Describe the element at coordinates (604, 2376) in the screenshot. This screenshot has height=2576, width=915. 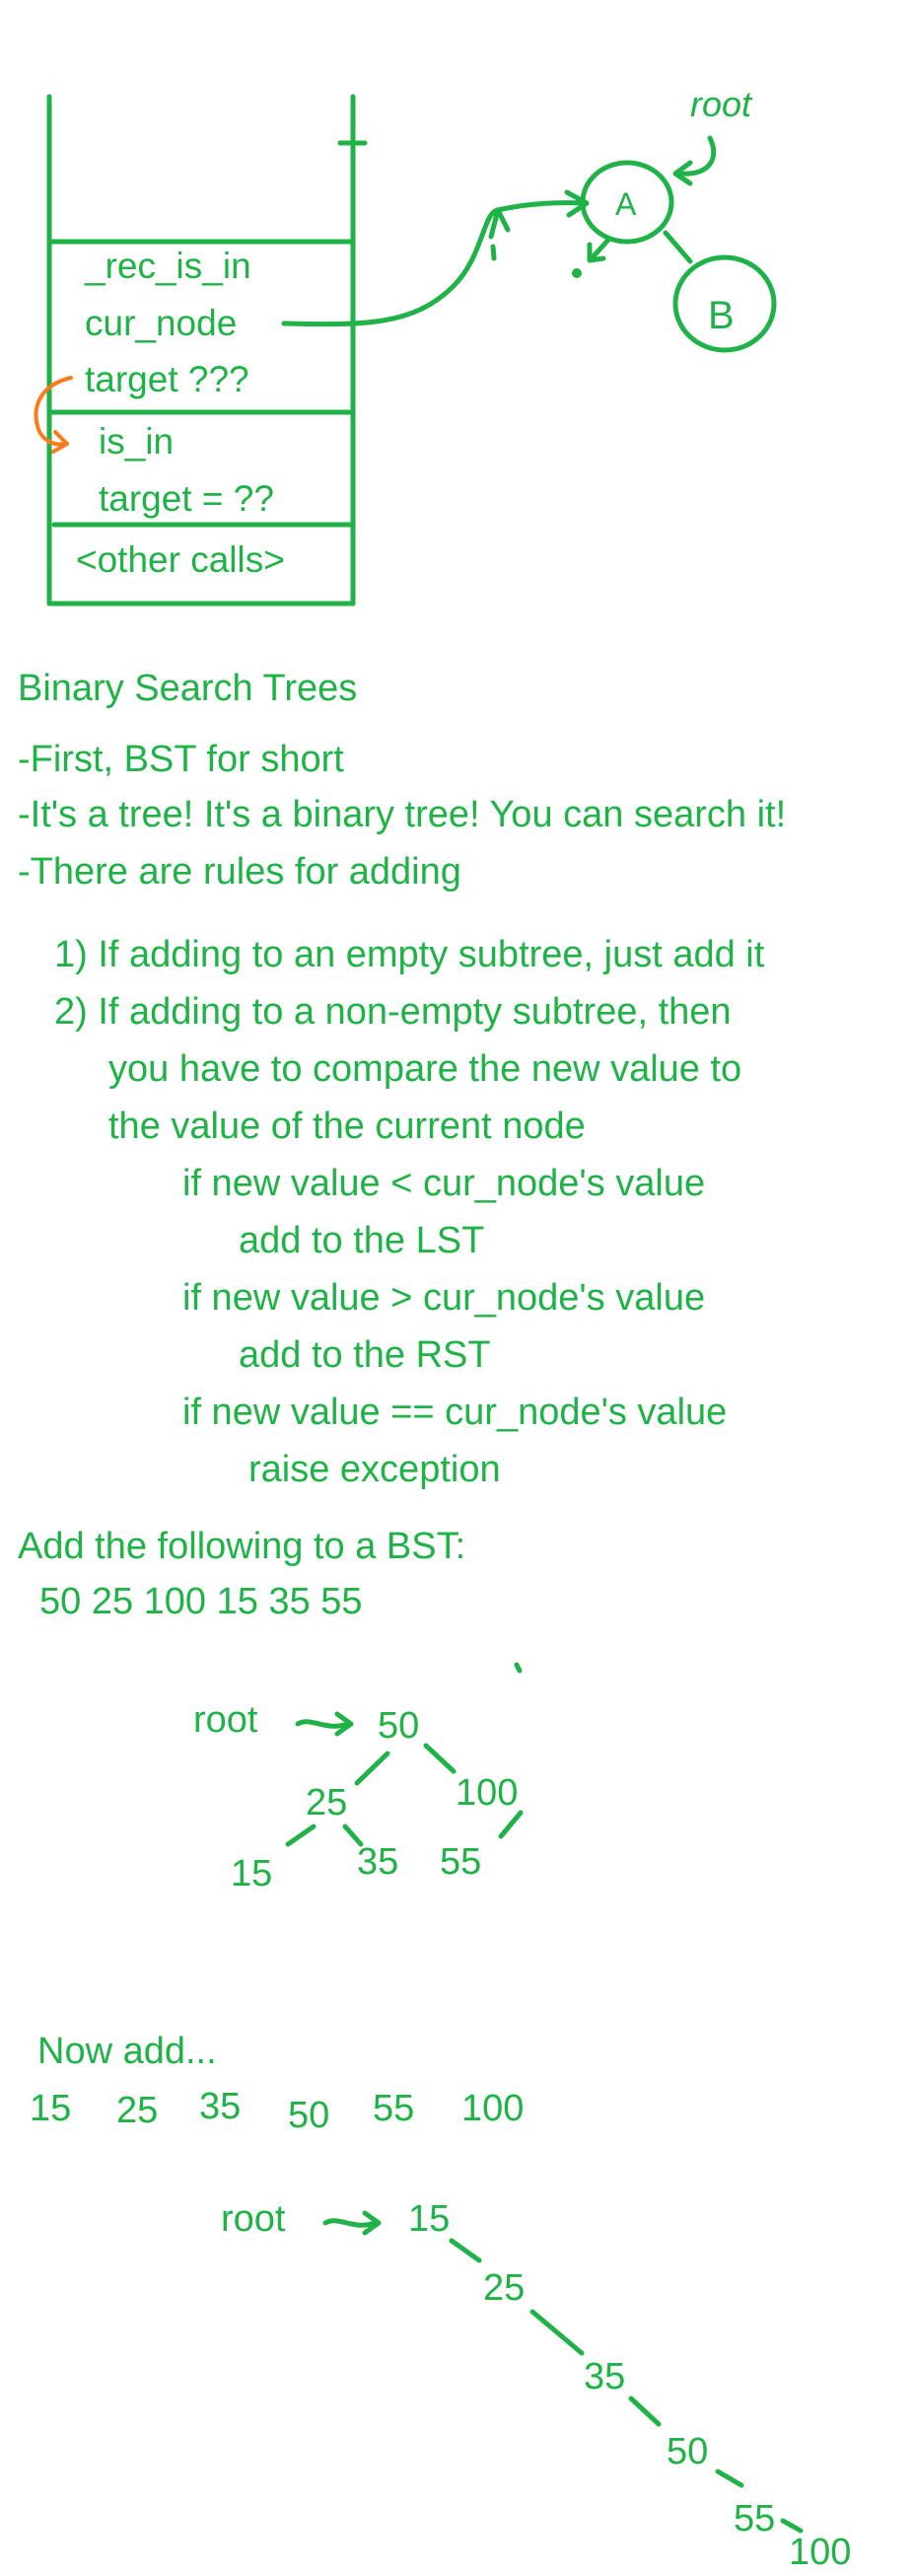
I see `bst2-node-35: 35` at that location.